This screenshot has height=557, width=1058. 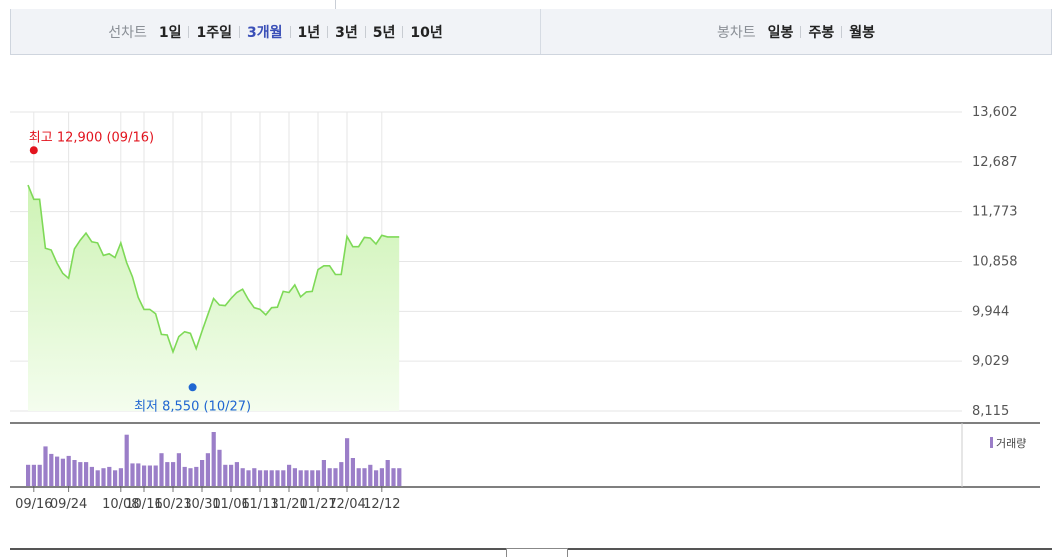 I want to click on x-tick-label: 12/12, so click(x=381, y=504).